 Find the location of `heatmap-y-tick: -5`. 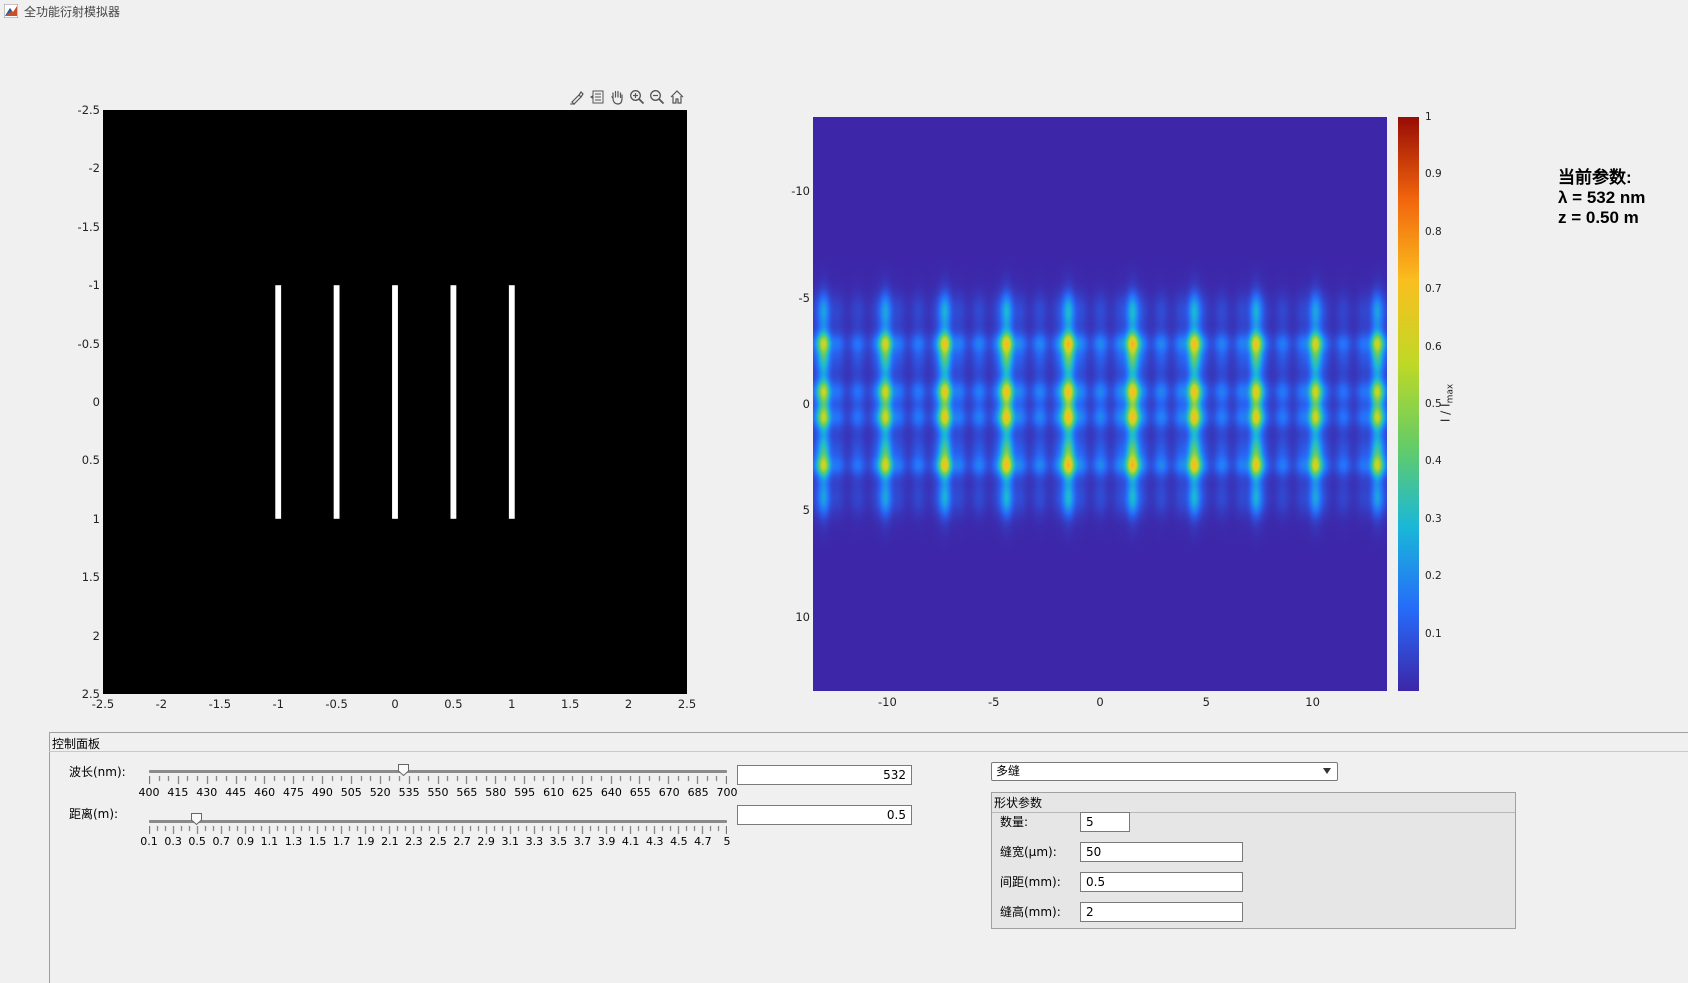

heatmap-y-tick: -5 is located at coordinates (804, 297).